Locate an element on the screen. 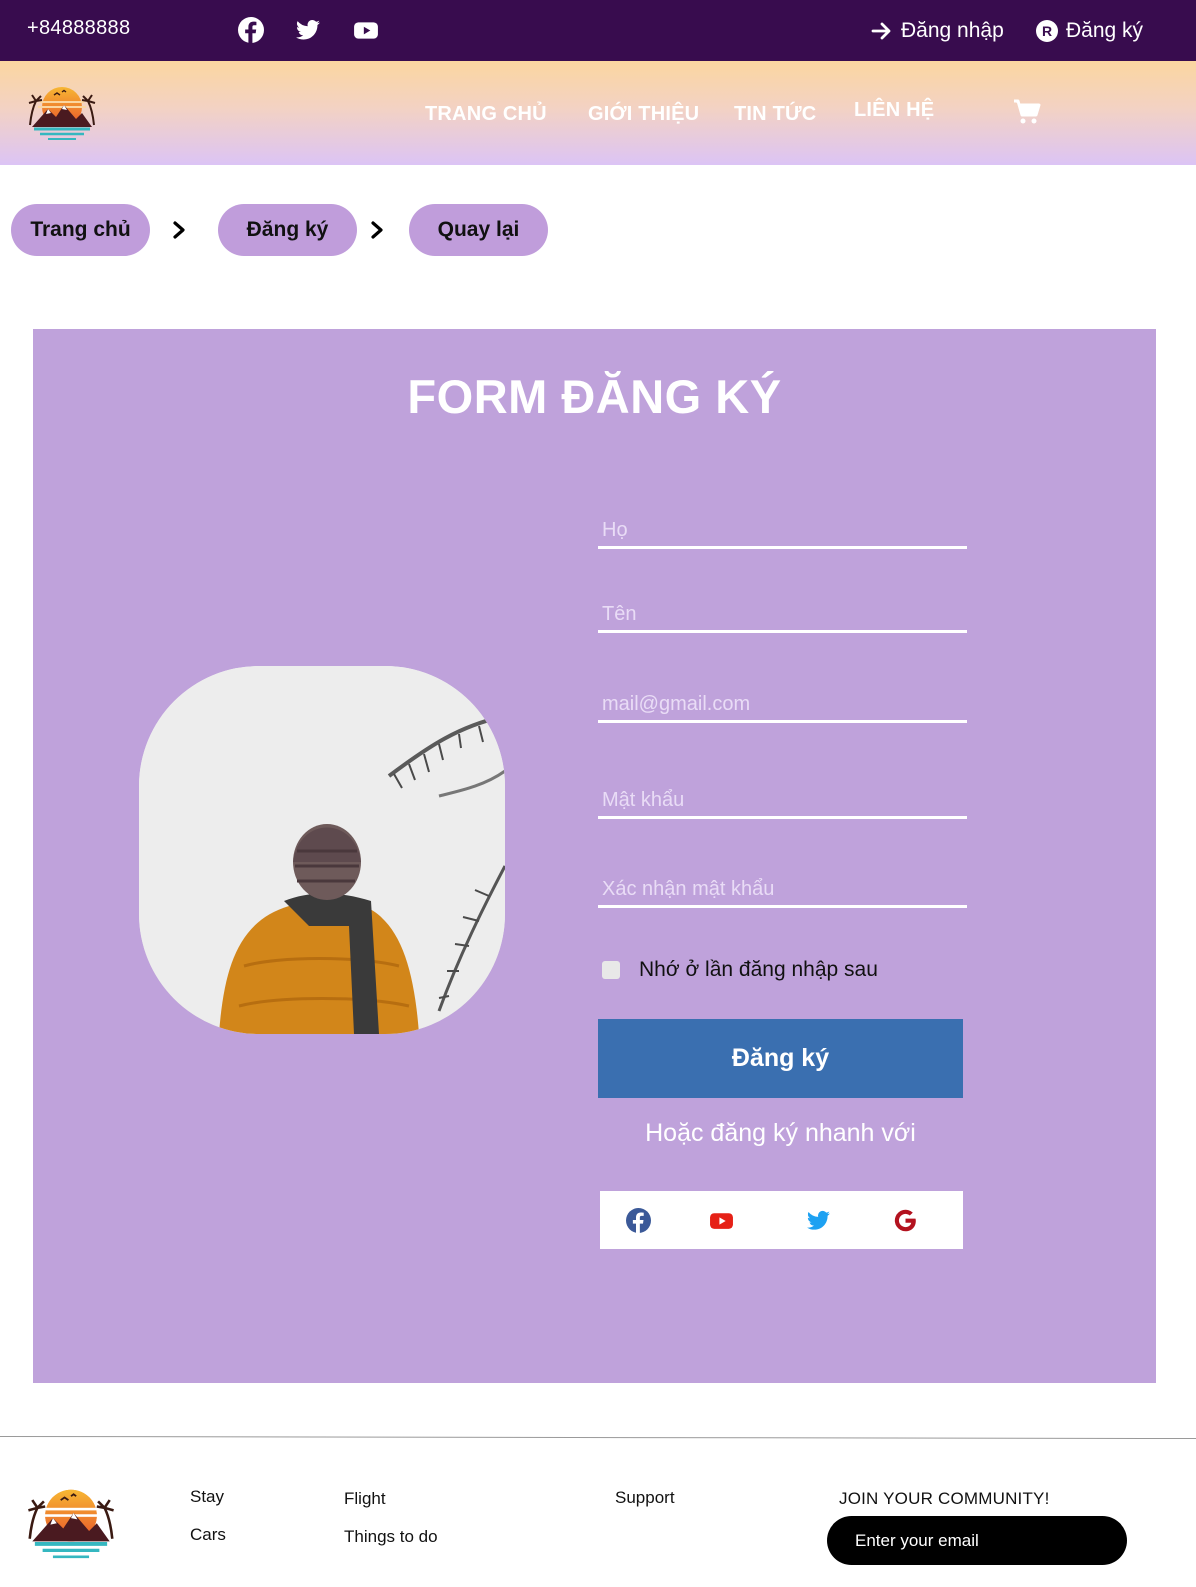 The image size is (1196, 1587). login-label: Đăng nhập is located at coordinates (952, 30).